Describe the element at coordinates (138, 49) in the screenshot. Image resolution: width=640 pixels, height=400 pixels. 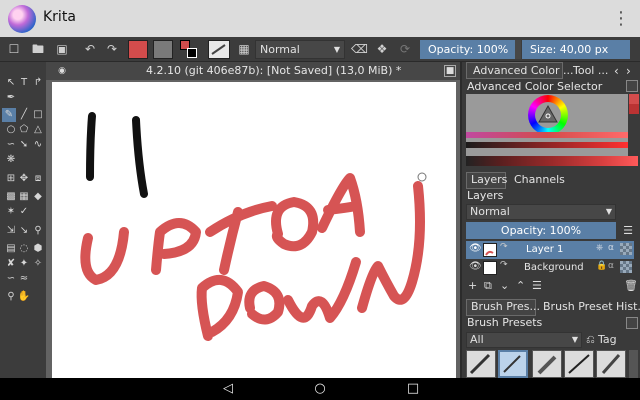
I see `gradient-swatch` at that location.